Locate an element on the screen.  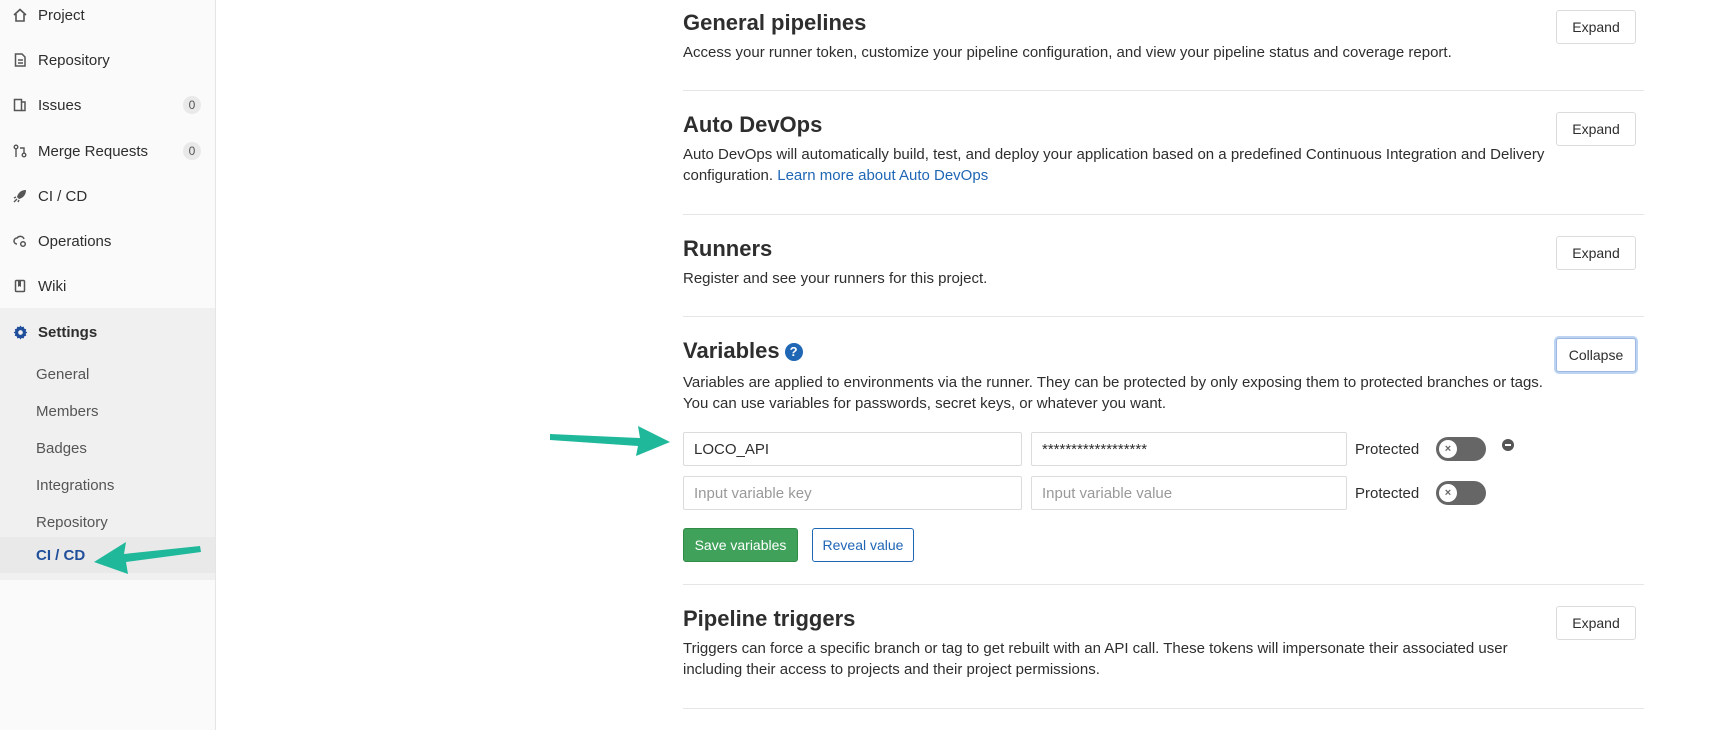
home-icon is located at coordinates (20, 15).